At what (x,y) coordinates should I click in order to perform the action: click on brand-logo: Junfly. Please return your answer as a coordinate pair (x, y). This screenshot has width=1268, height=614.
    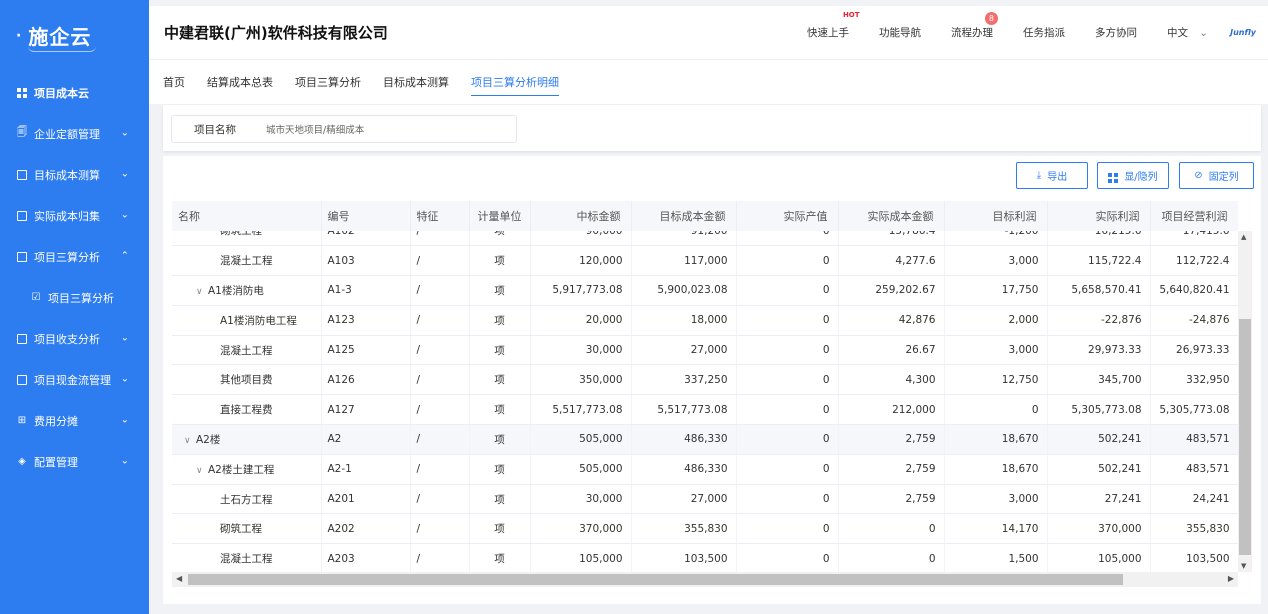
    Looking at the image, I should click on (1243, 32).